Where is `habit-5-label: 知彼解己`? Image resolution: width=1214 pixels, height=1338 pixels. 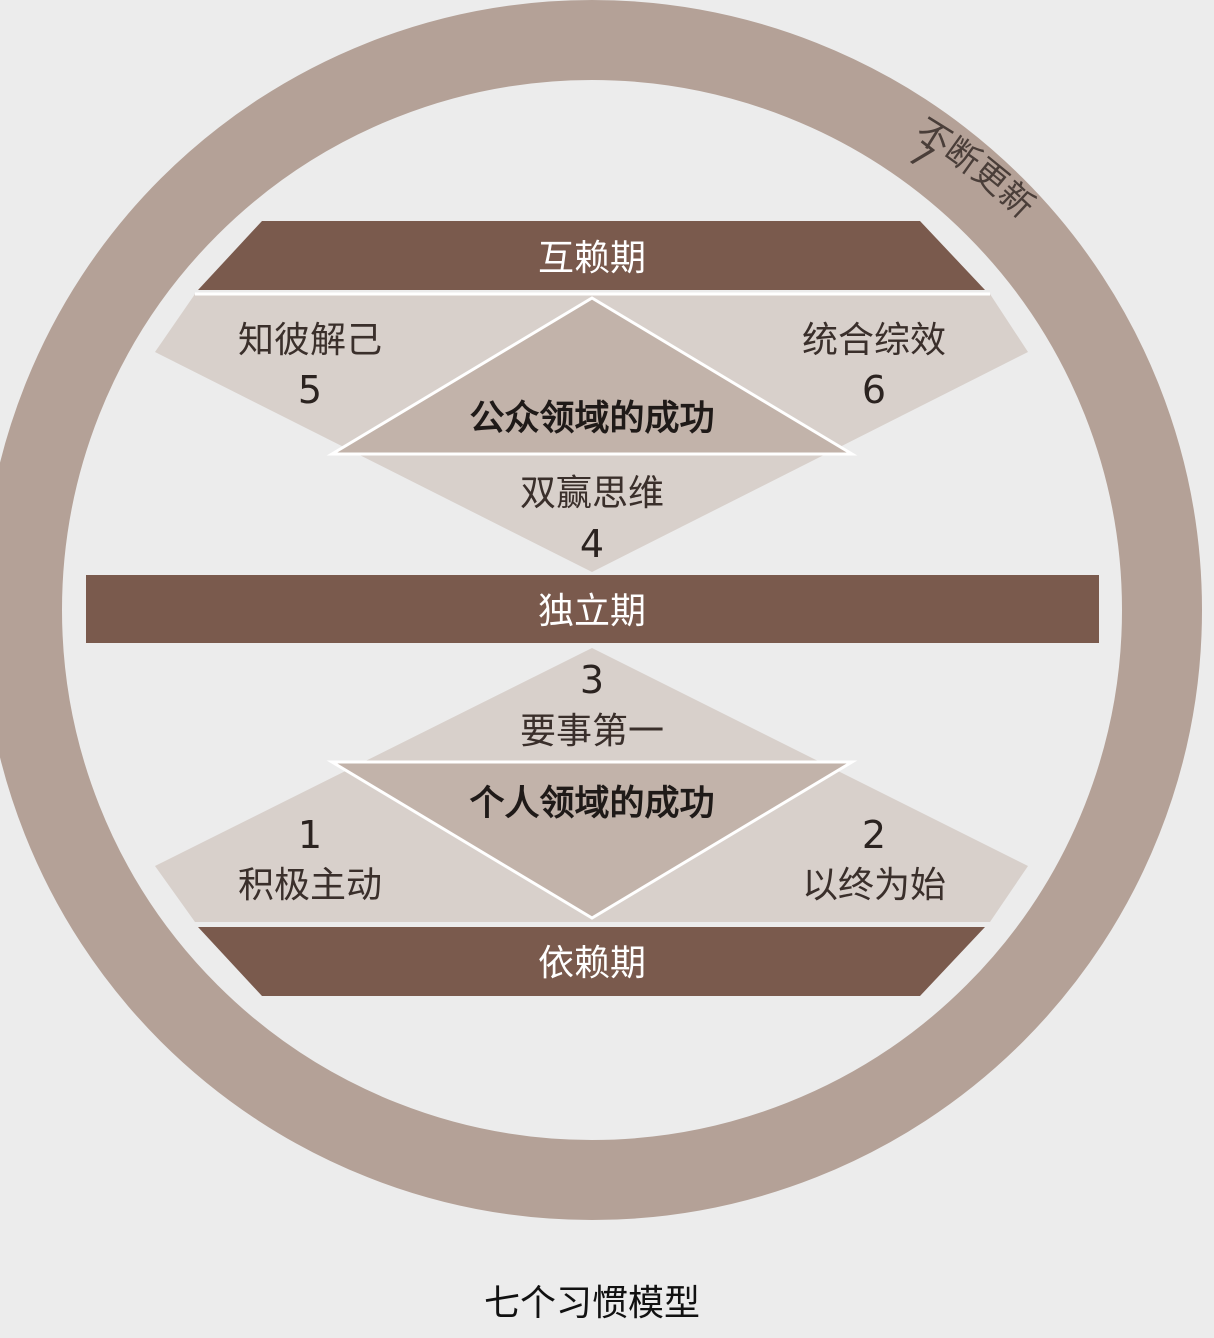 habit-5-label: 知彼解己 is located at coordinates (310, 340).